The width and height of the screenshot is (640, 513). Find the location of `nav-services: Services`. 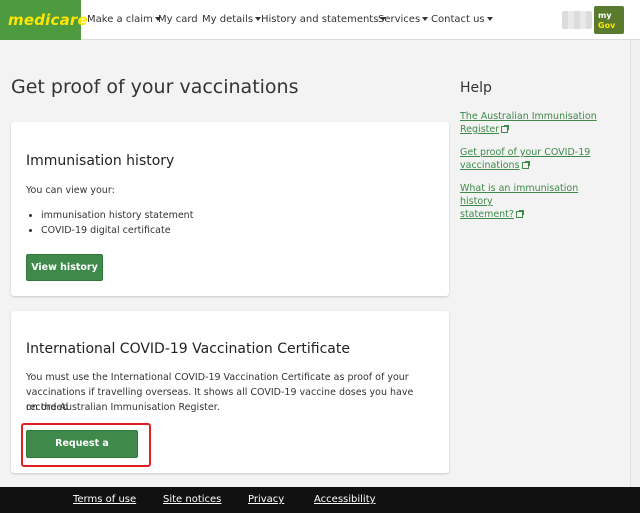

nav-services: Services is located at coordinates (403, 20).